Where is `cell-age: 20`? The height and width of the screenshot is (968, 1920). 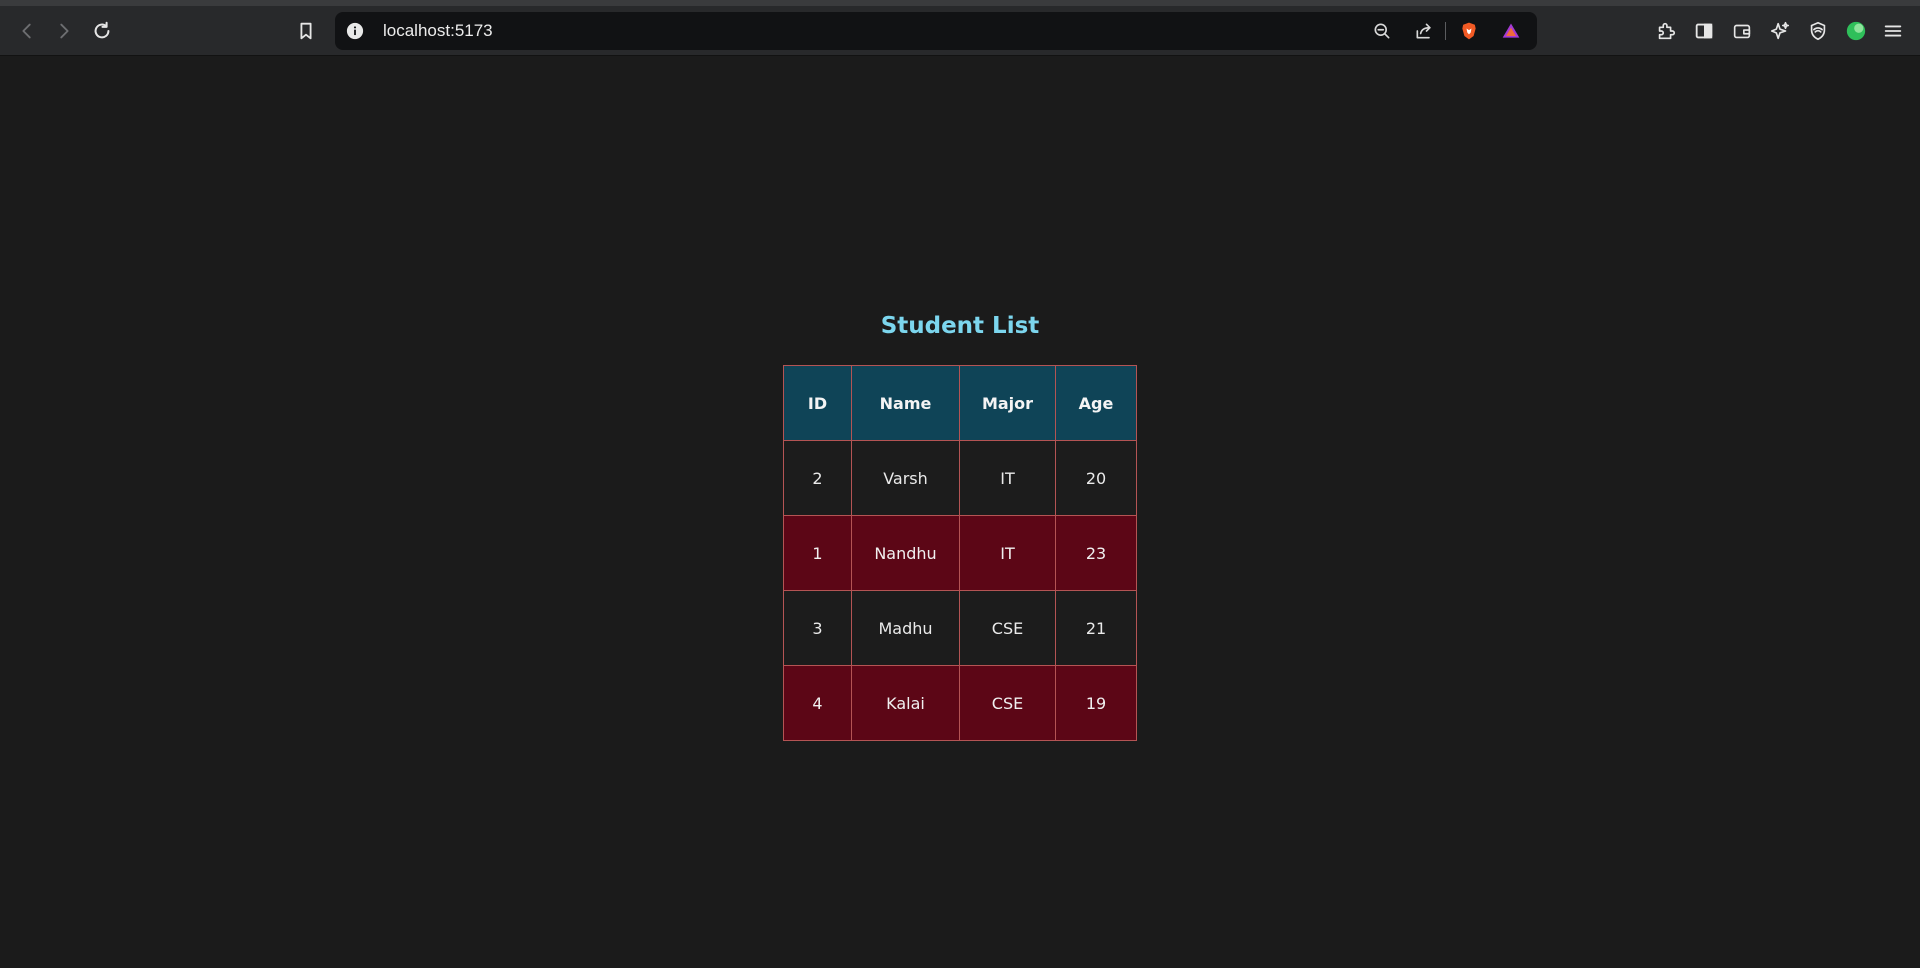 cell-age: 20 is located at coordinates (1096, 478).